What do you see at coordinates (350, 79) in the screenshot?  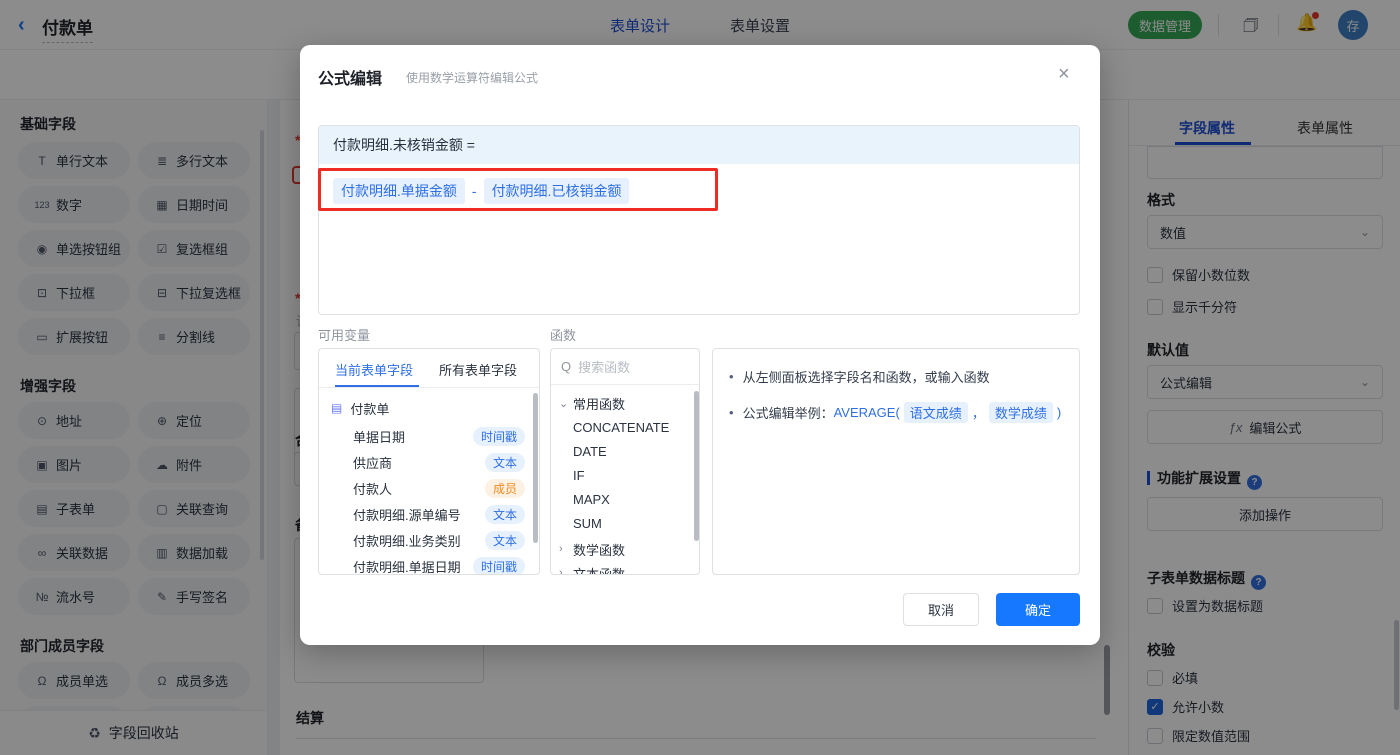 I see `modal-title: 公式编辑` at bounding box center [350, 79].